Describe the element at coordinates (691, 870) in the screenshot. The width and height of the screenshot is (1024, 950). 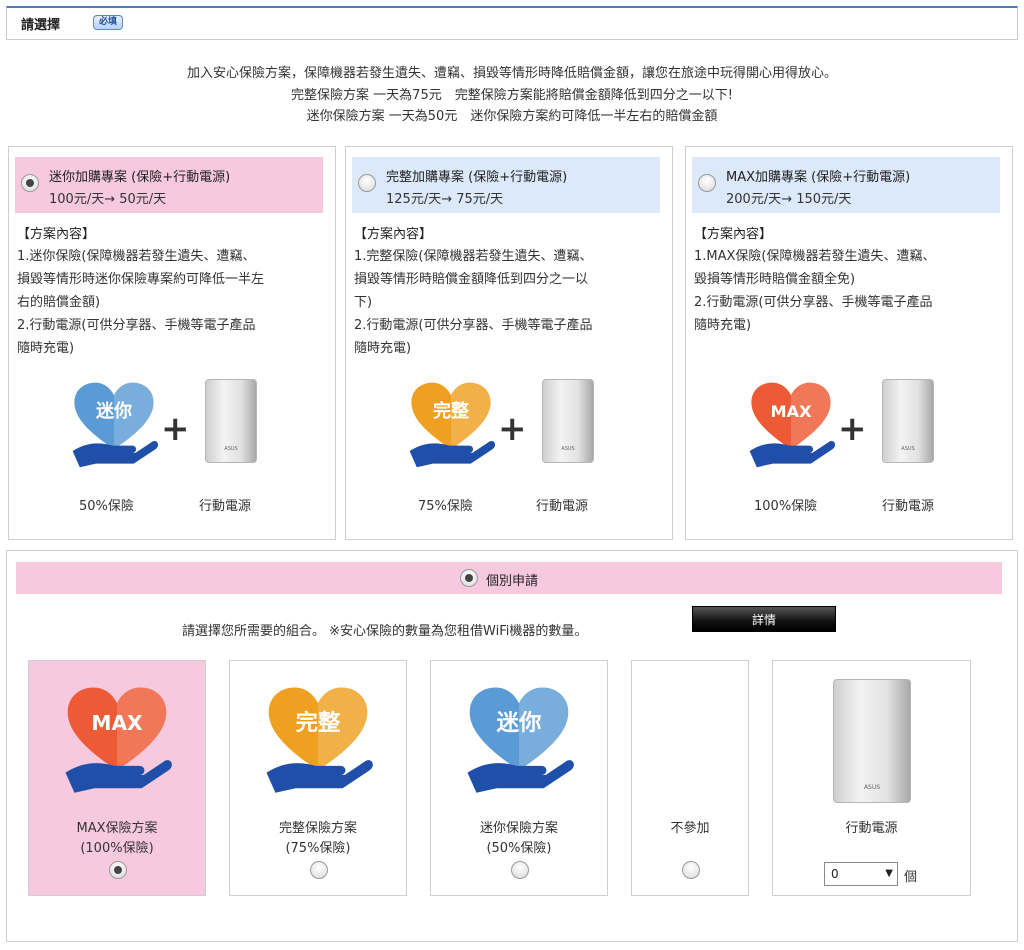
I see `option-radio-none` at that location.